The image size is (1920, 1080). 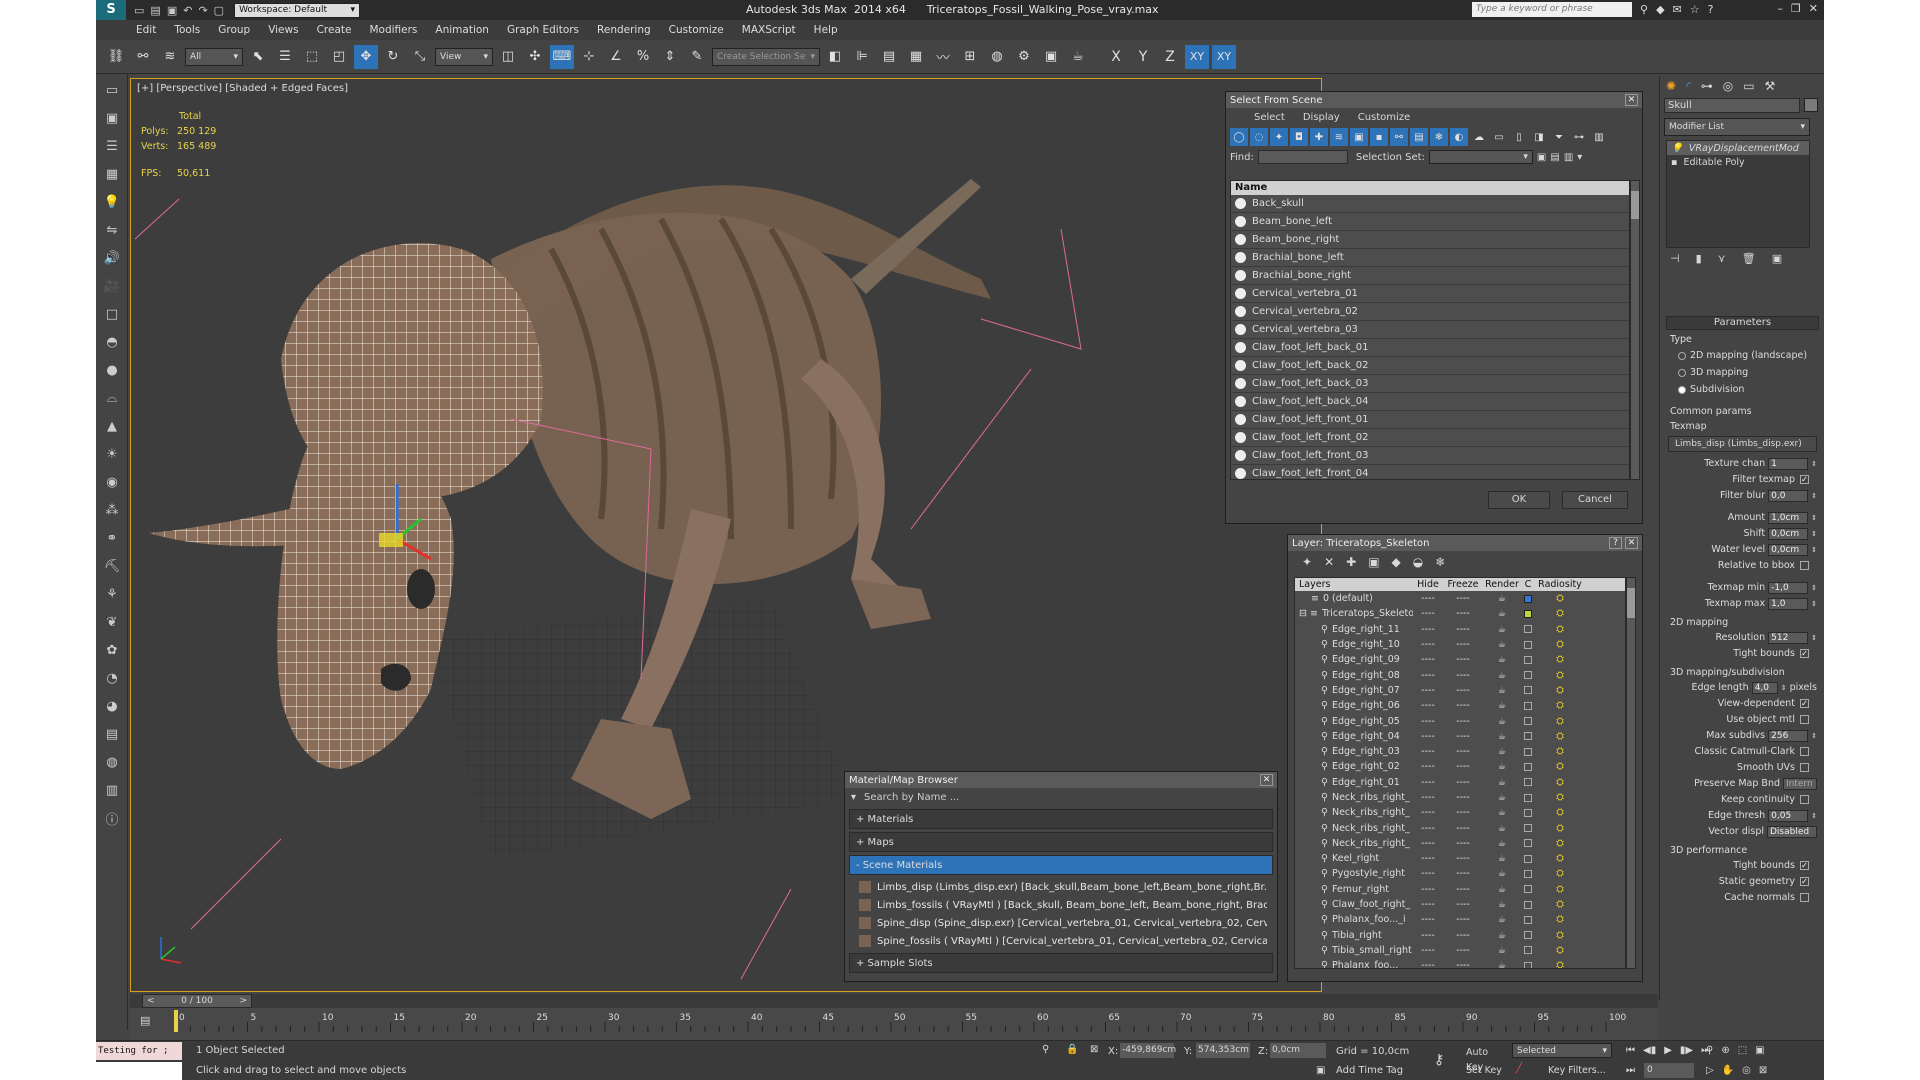 I want to click on filter-texmap-checkbox: ✓, so click(x=1804, y=479).